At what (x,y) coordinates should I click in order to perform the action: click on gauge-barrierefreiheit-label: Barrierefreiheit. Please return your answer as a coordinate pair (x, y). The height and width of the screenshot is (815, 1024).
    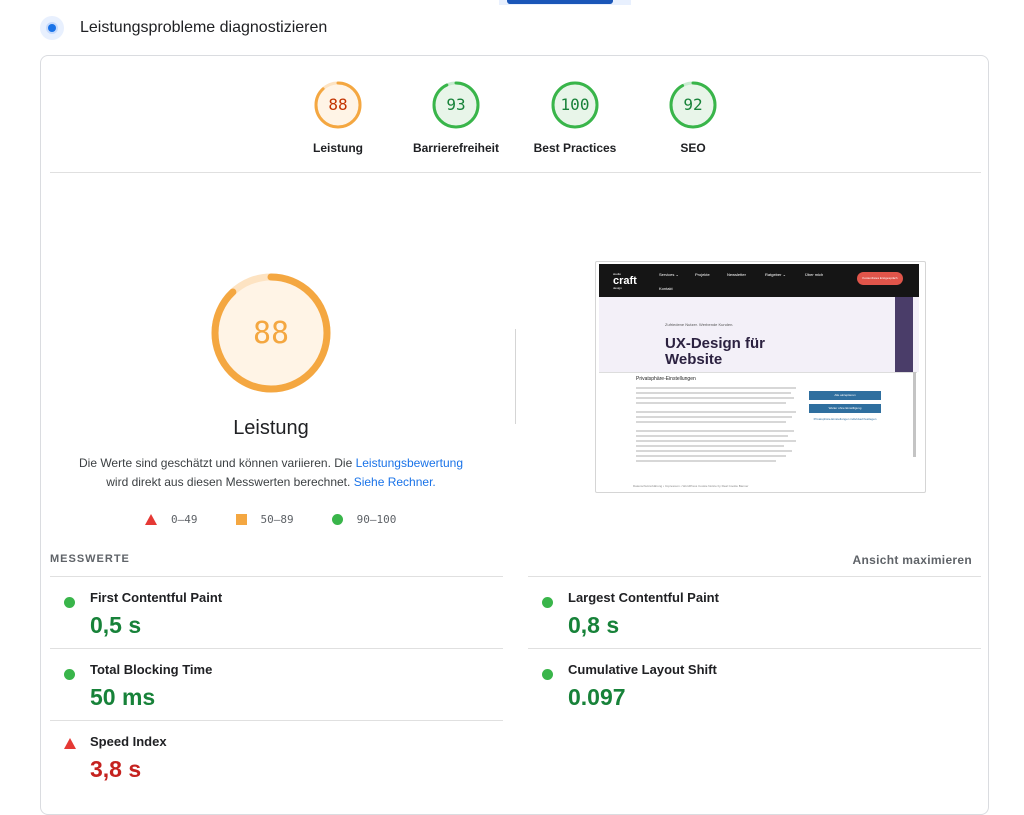
    Looking at the image, I should click on (456, 148).